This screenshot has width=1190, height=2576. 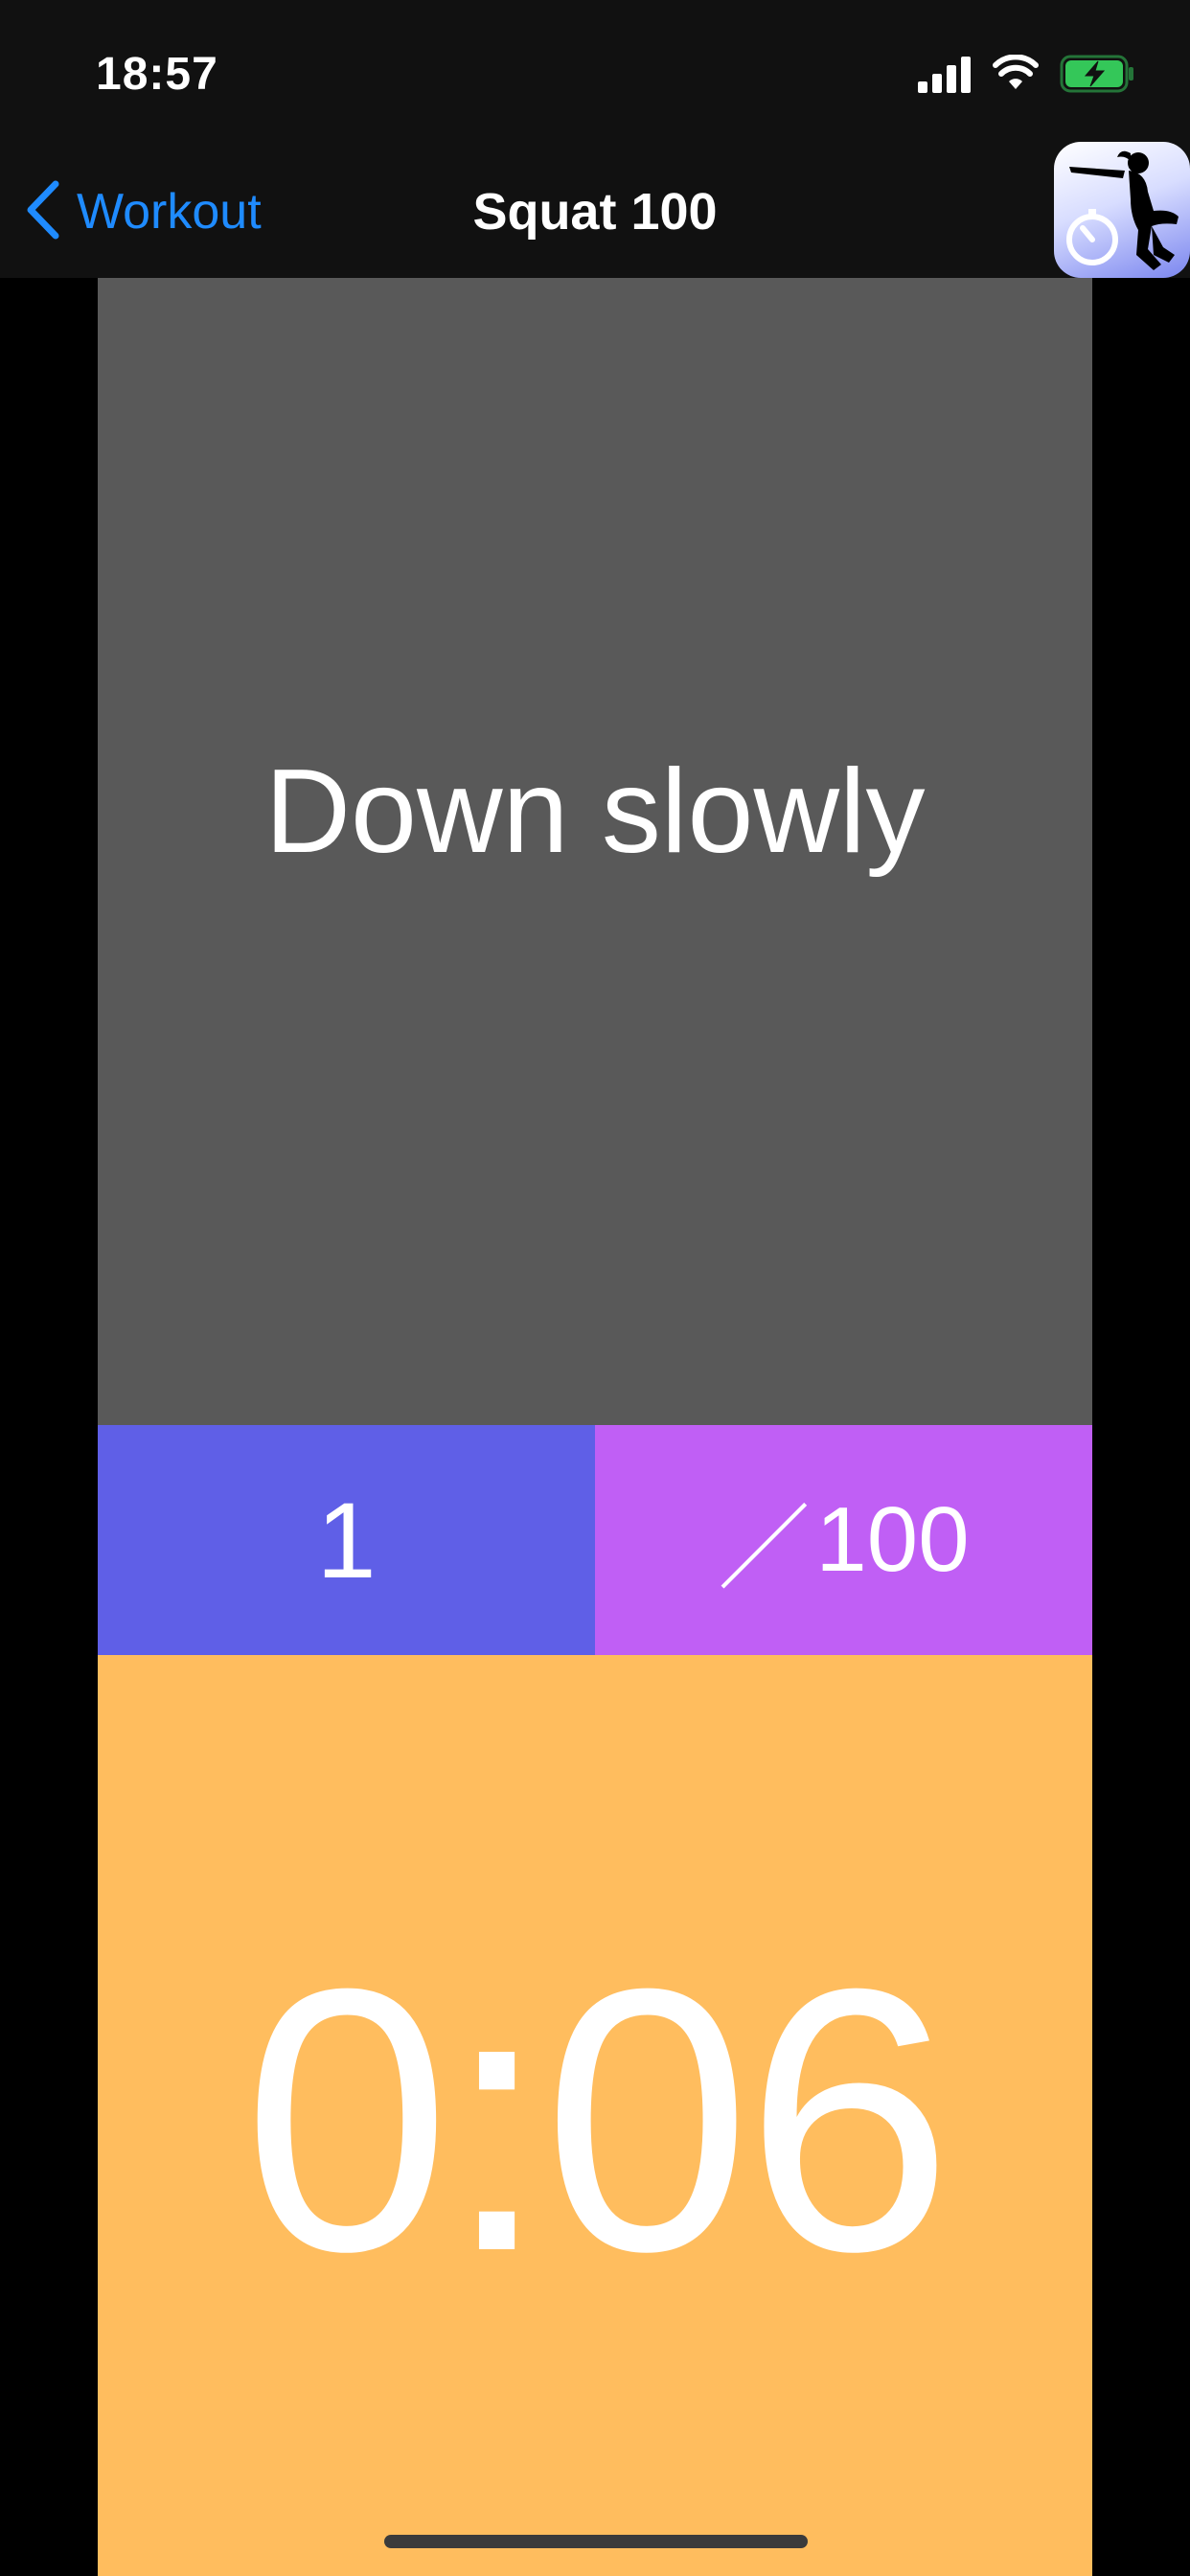 I want to click on total-reps: ／ 100, so click(x=843, y=1540).